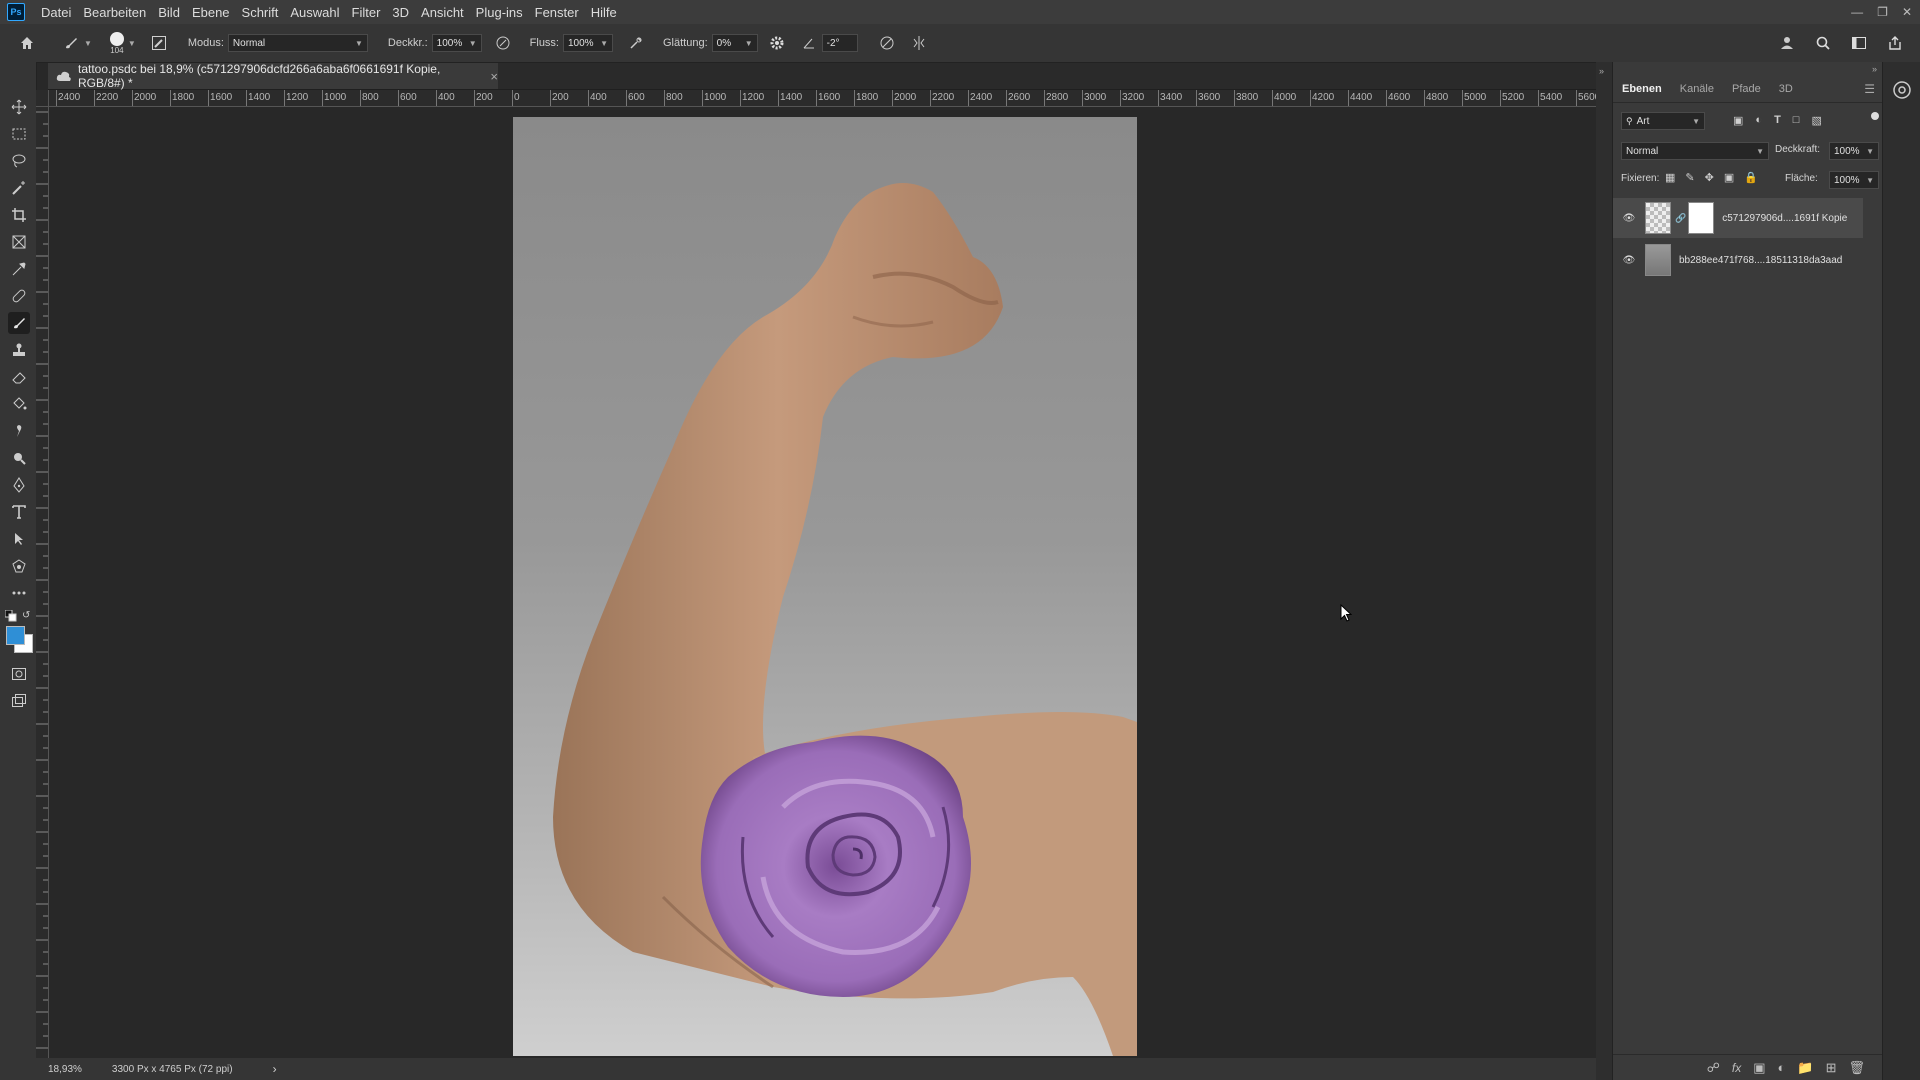  I want to click on tab-kanaele: Kanäle, so click(1697, 89).